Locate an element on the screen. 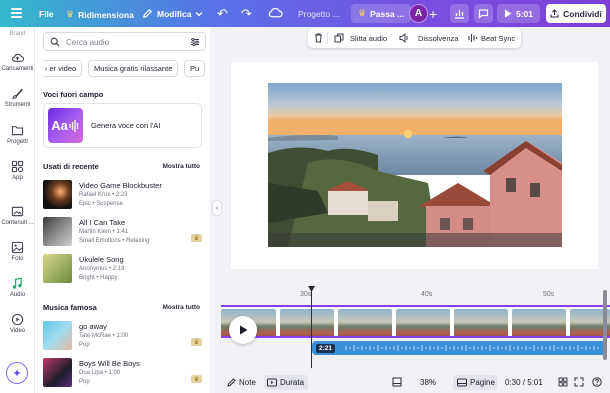 This screenshot has height=393, width=610. rail-item-projects: Progetti is located at coordinates (17, 134).